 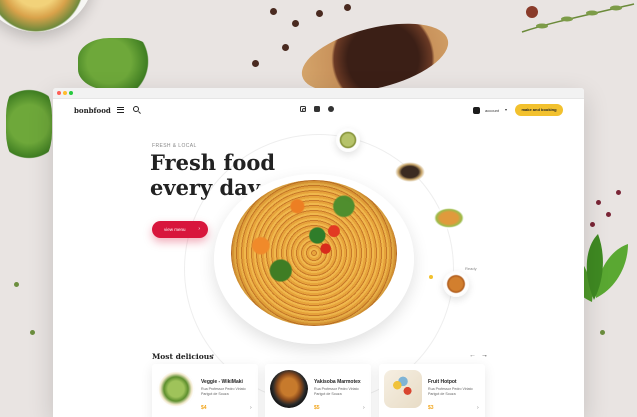 What do you see at coordinates (484, 355) in the screenshot?
I see `arrow-right-icon: →` at bounding box center [484, 355].